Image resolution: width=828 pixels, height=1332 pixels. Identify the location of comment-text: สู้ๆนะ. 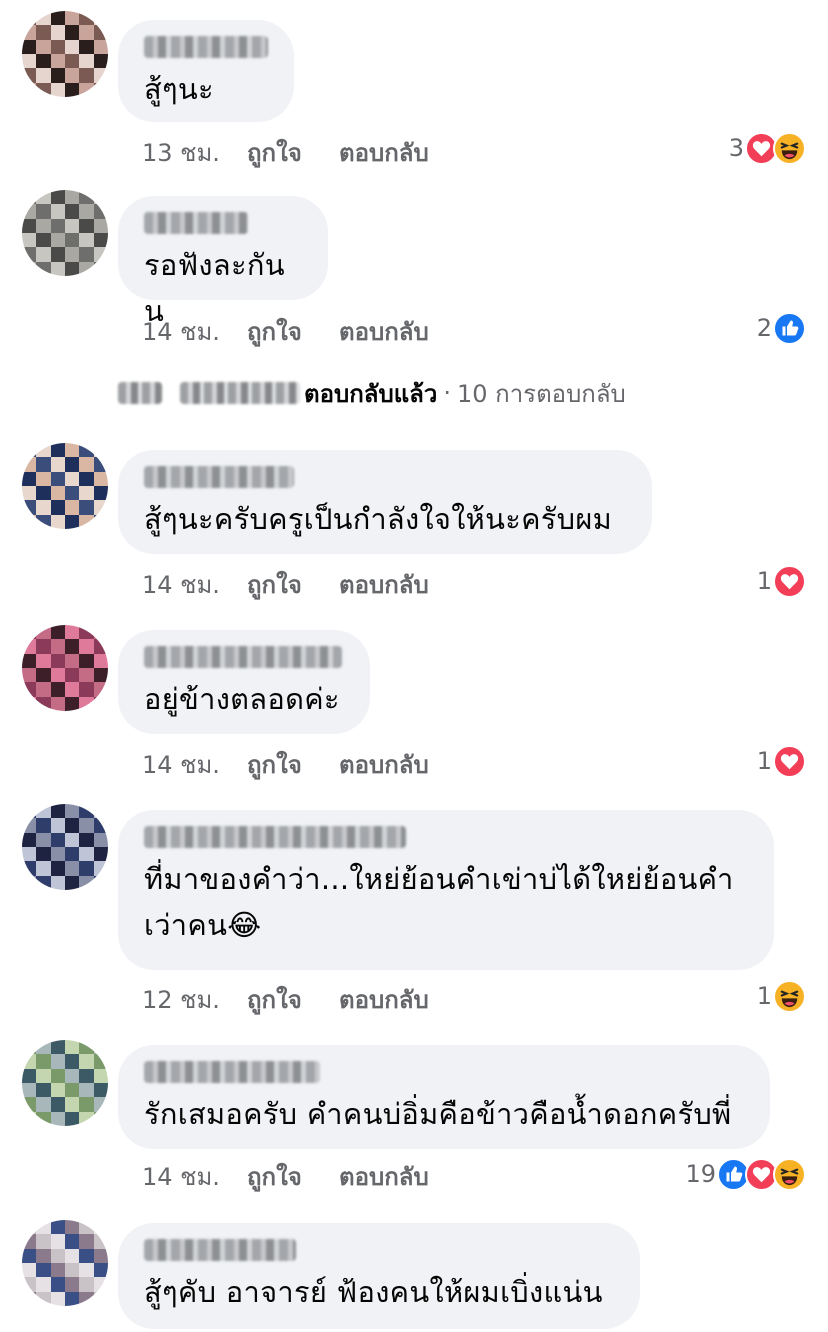
(179, 89).